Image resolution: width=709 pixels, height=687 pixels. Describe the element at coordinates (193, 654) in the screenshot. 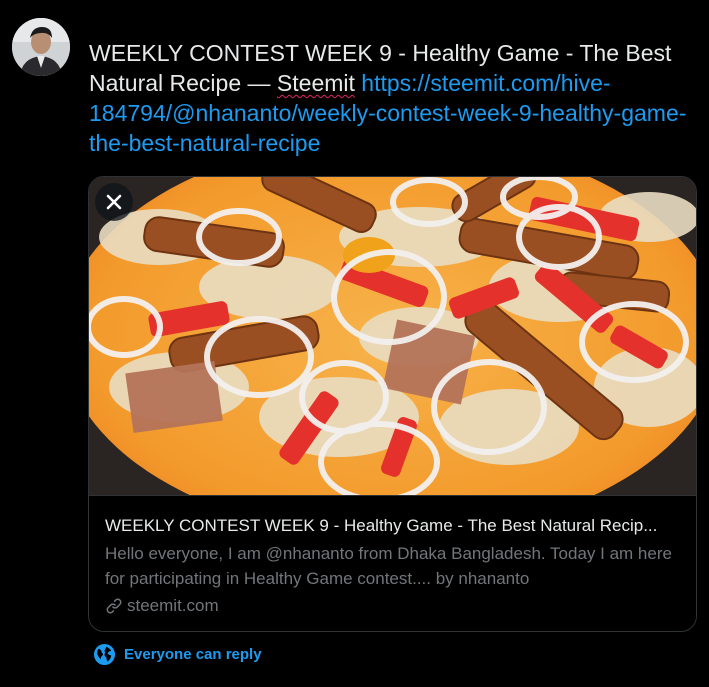

I see `reply-setting-label: Everyone can reply` at that location.